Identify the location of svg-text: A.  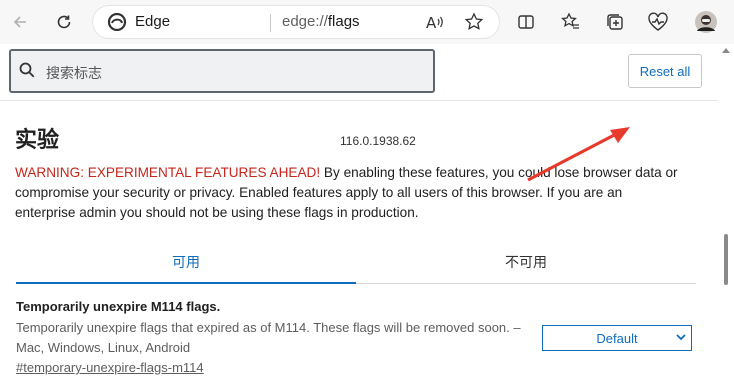
(431, 23).